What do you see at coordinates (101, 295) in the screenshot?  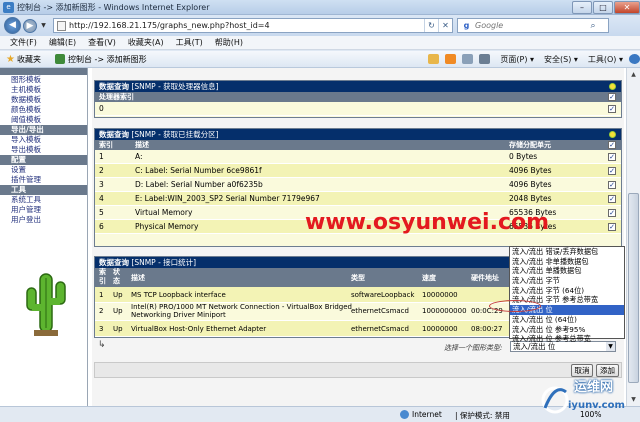 I see `interface-index: 1` at bounding box center [101, 295].